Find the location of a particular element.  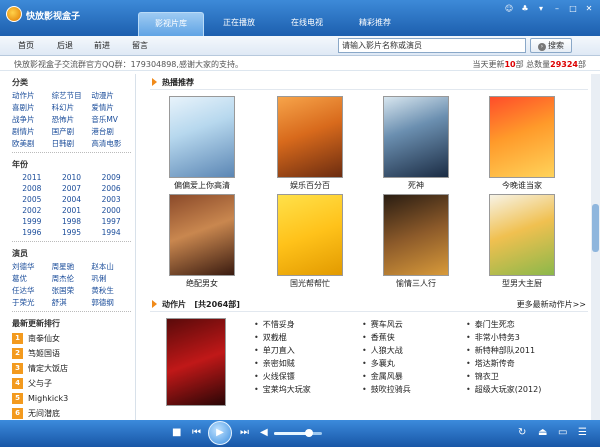

fullscreen-icon: ▭ is located at coordinates (562, 432).